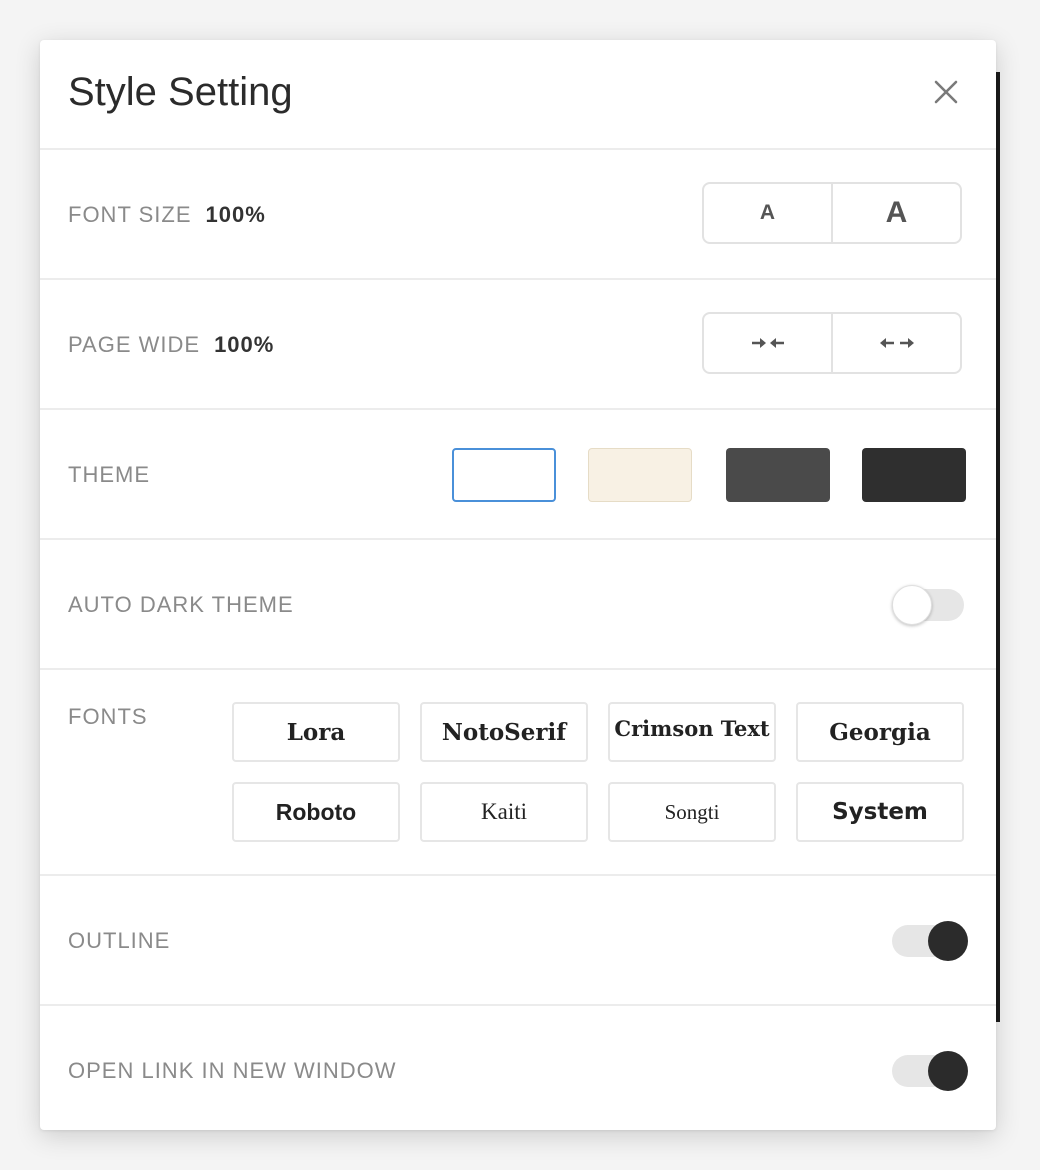 This screenshot has height=1170, width=1040. I want to click on open-link-new-window-toggle, so click(932, 1070).